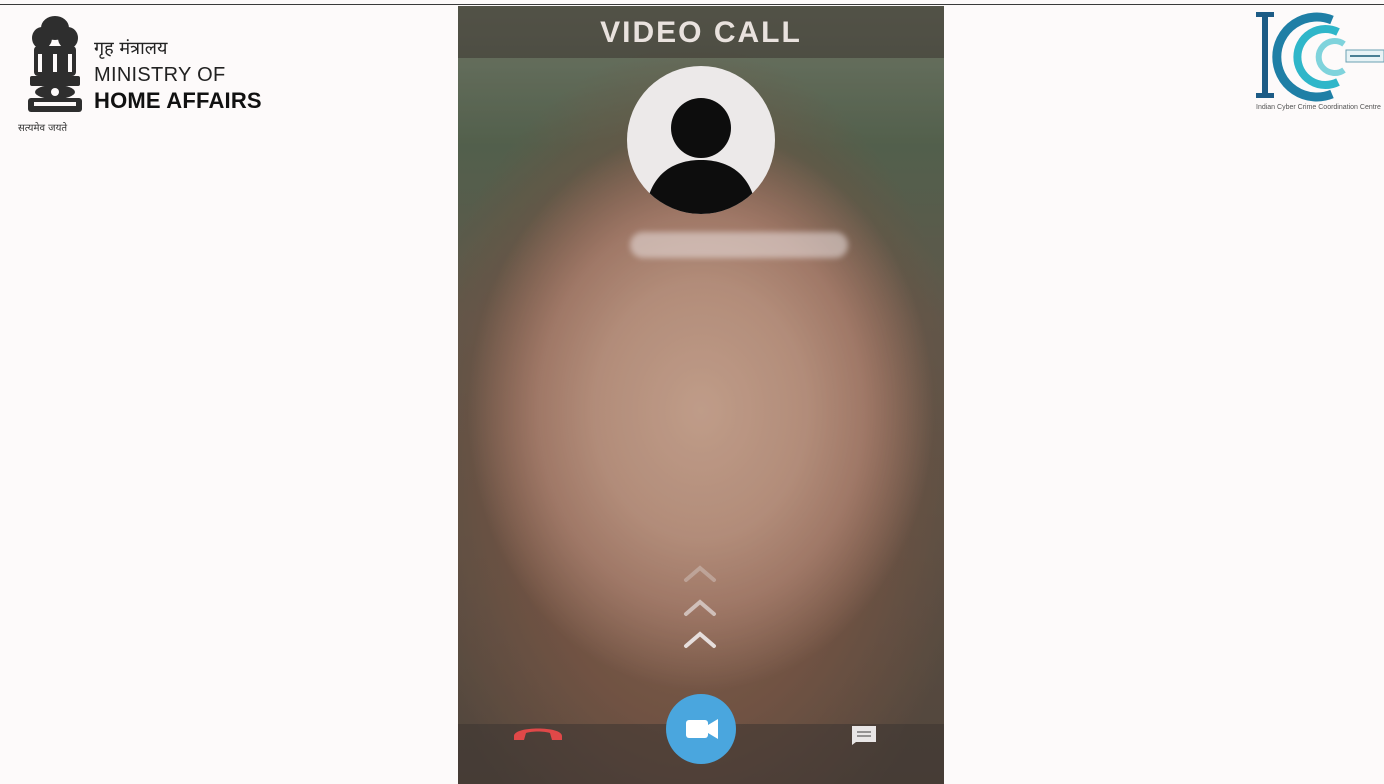  Describe the element at coordinates (55, 64) in the screenshot. I see `national-emblem-icon` at that location.